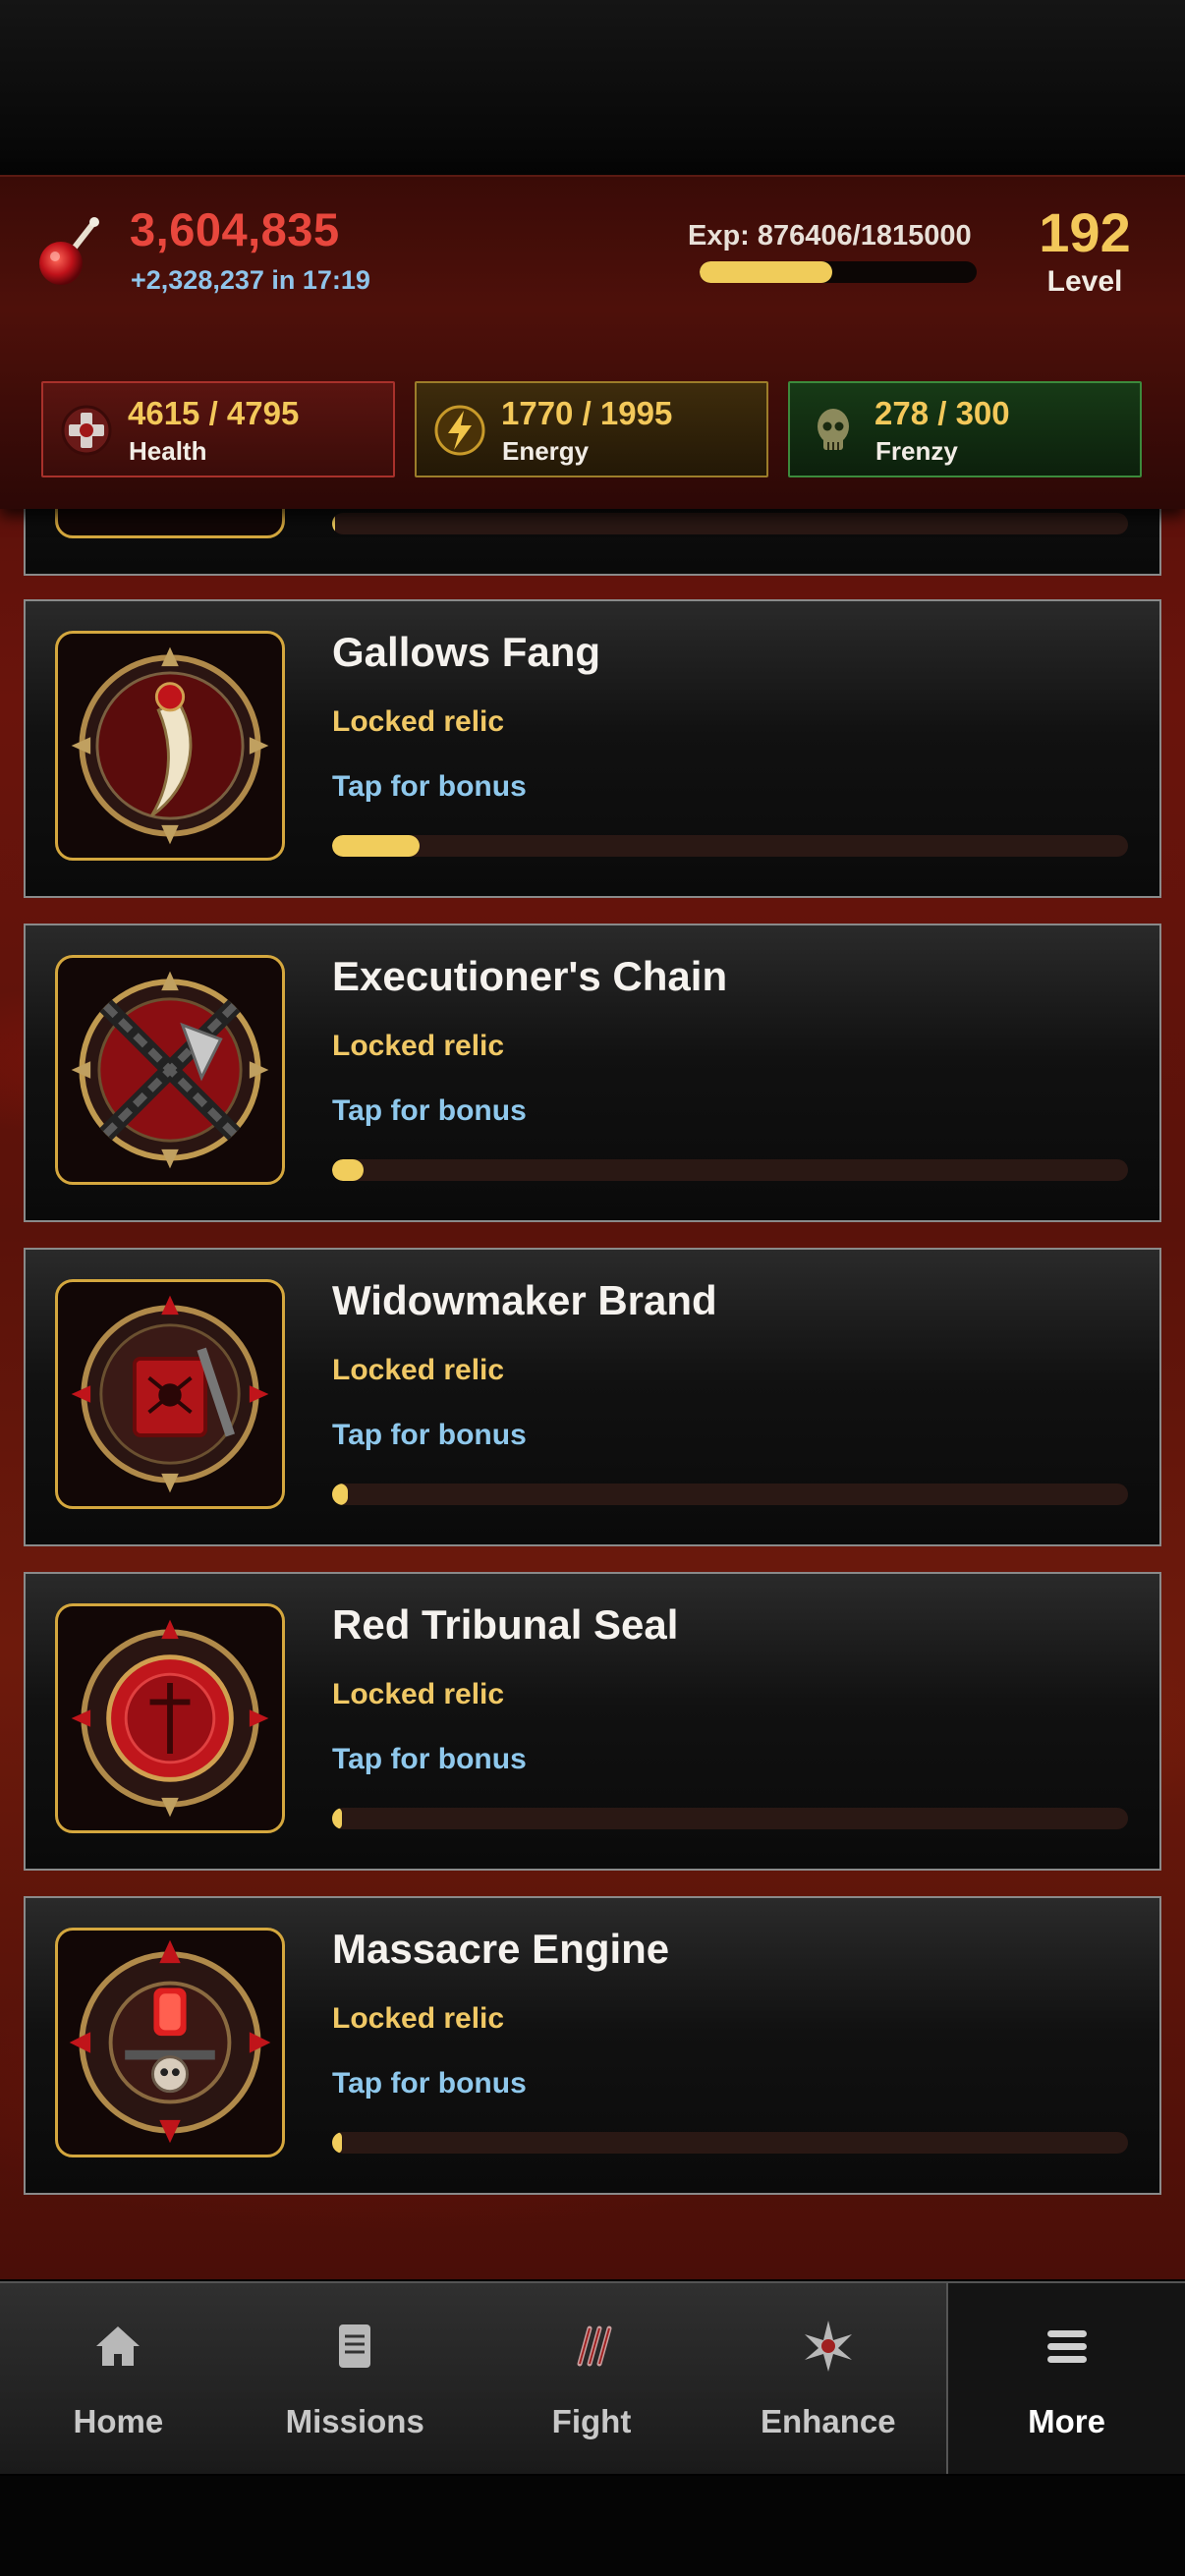 Image resolution: width=1185 pixels, height=2576 pixels. I want to click on level-label: Level, so click(1084, 281).